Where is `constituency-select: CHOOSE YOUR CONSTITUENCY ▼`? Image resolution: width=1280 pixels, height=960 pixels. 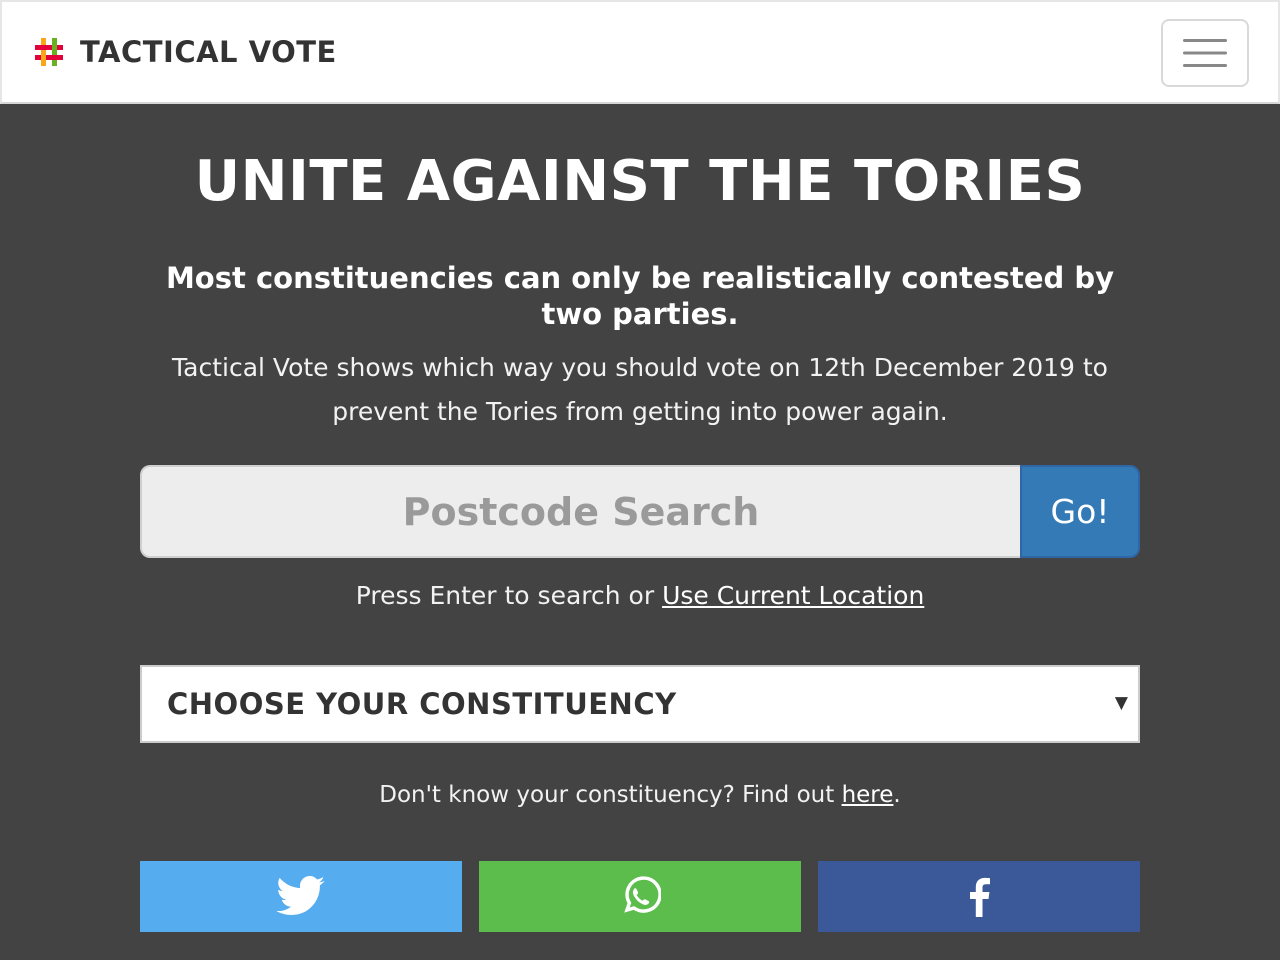 constituency-select: CHOOSE YOUR CONSTITUENCY ▼ is located at coordinates (640, 704).